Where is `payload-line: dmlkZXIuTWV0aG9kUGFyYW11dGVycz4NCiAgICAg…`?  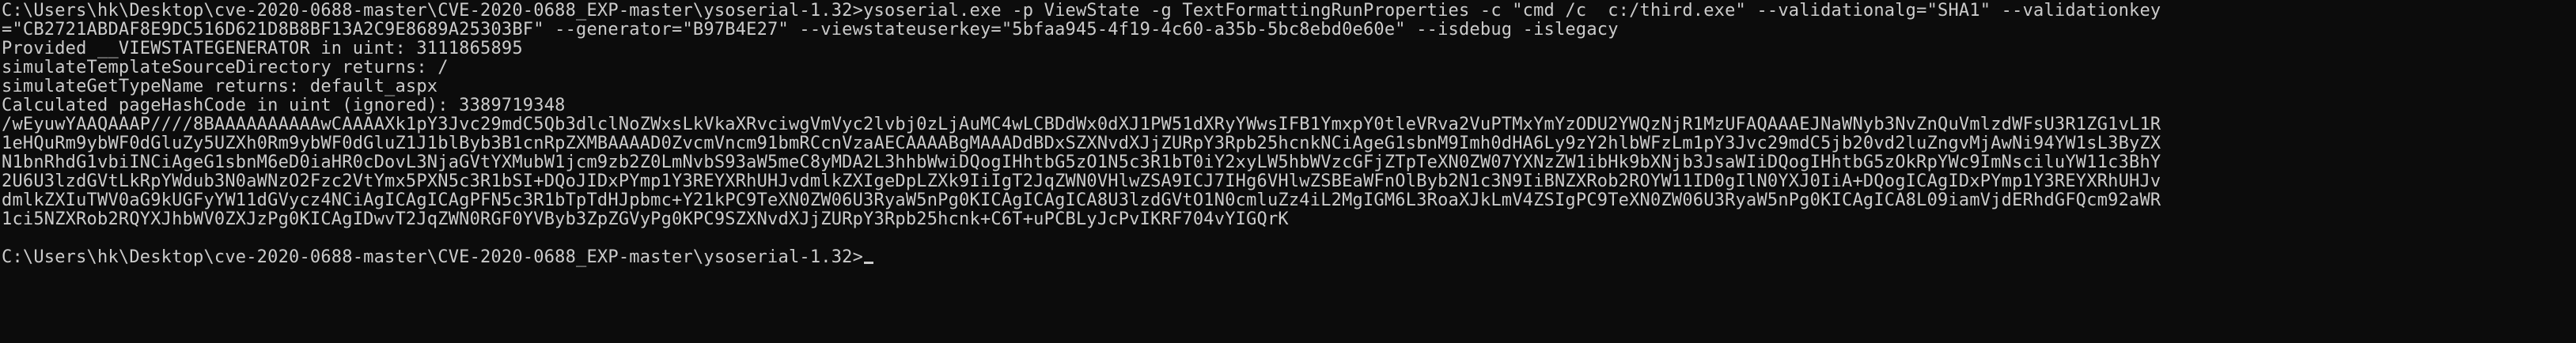 payload-line: dmlkZXIuTWV0aG9kUGFyYW11dGVycz4NCiAgICAg… is located at coordinates (1081, 200).